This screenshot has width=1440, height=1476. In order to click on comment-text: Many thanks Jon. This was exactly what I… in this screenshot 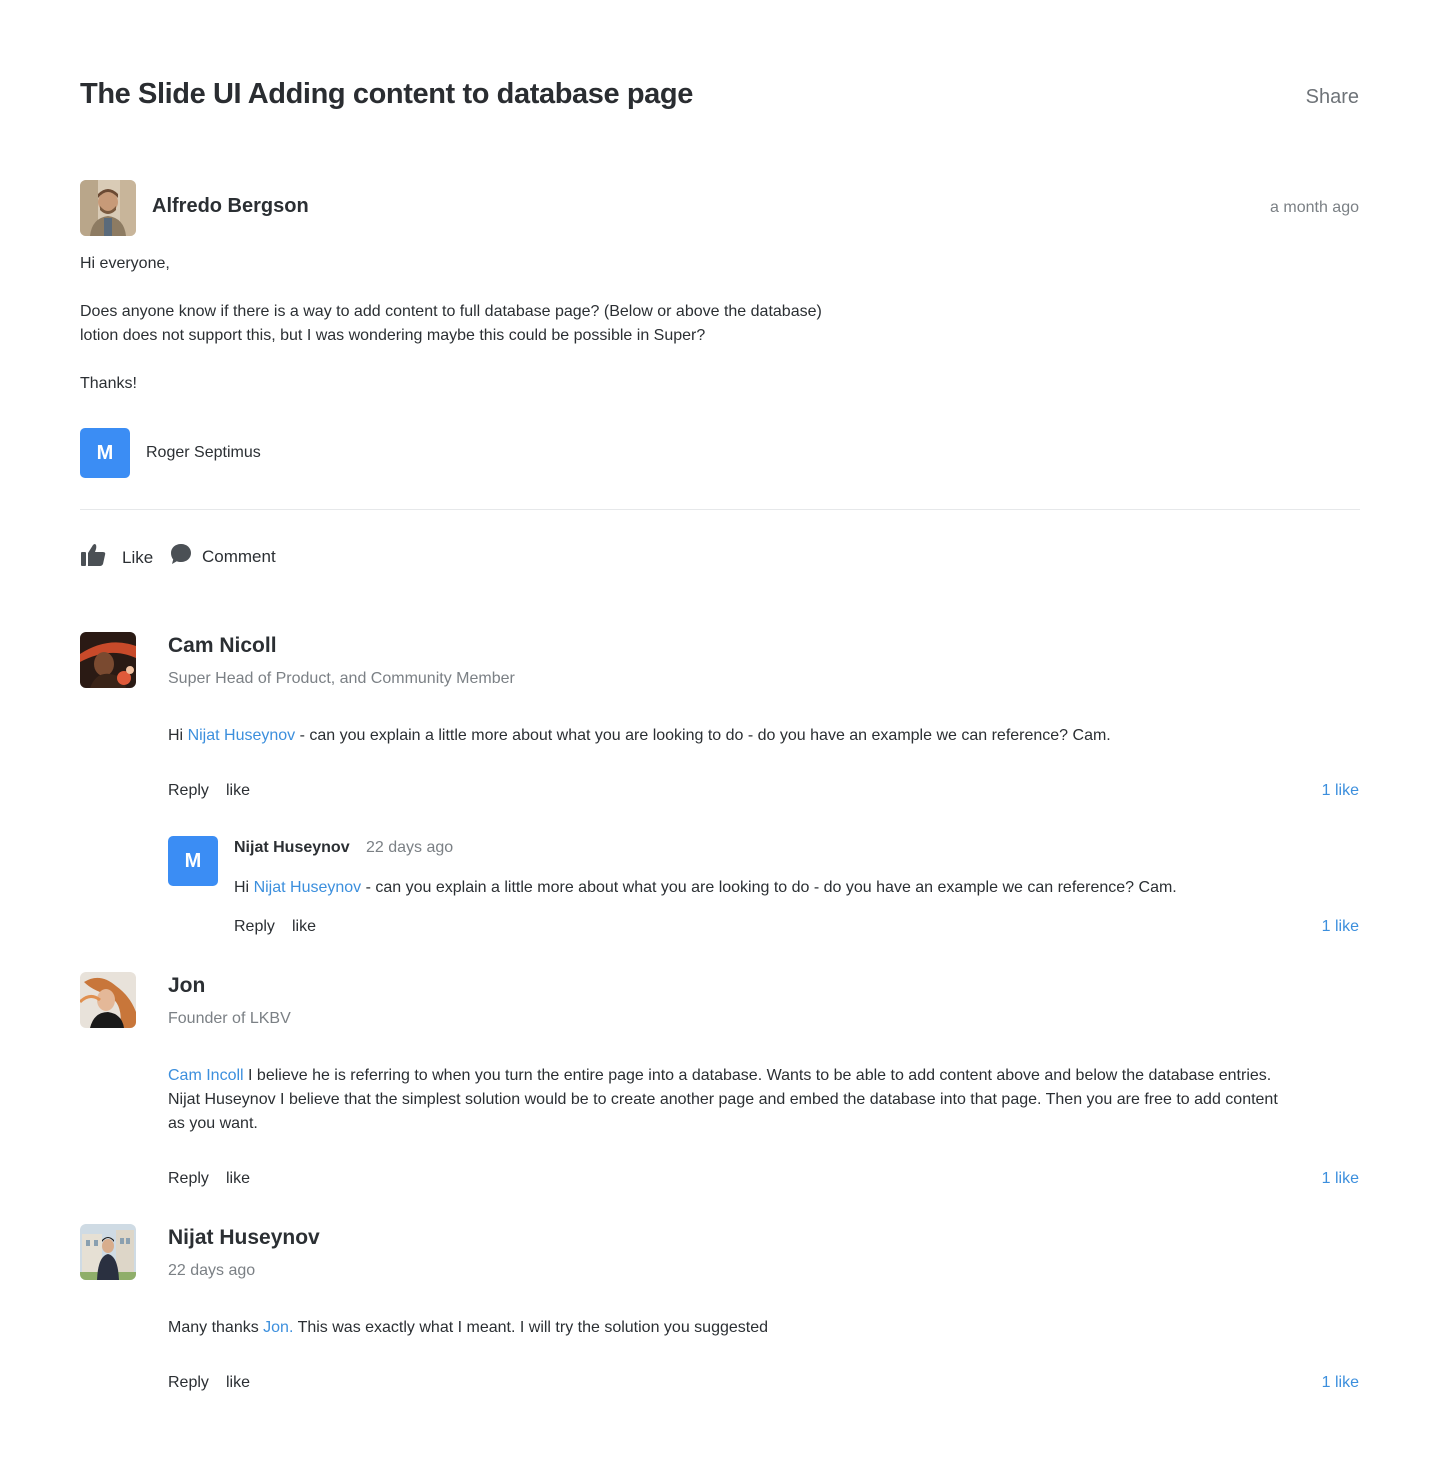, I will do `click(468, 1327)`.